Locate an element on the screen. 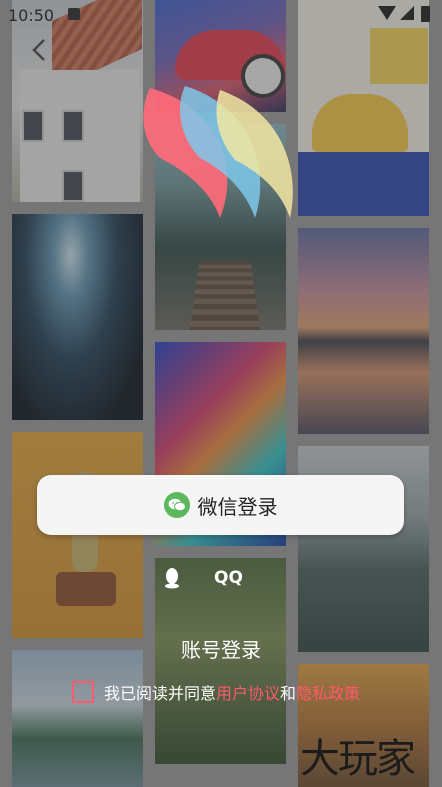  wechat-login-label: 微信登录 is located at coordinates (237, 506).